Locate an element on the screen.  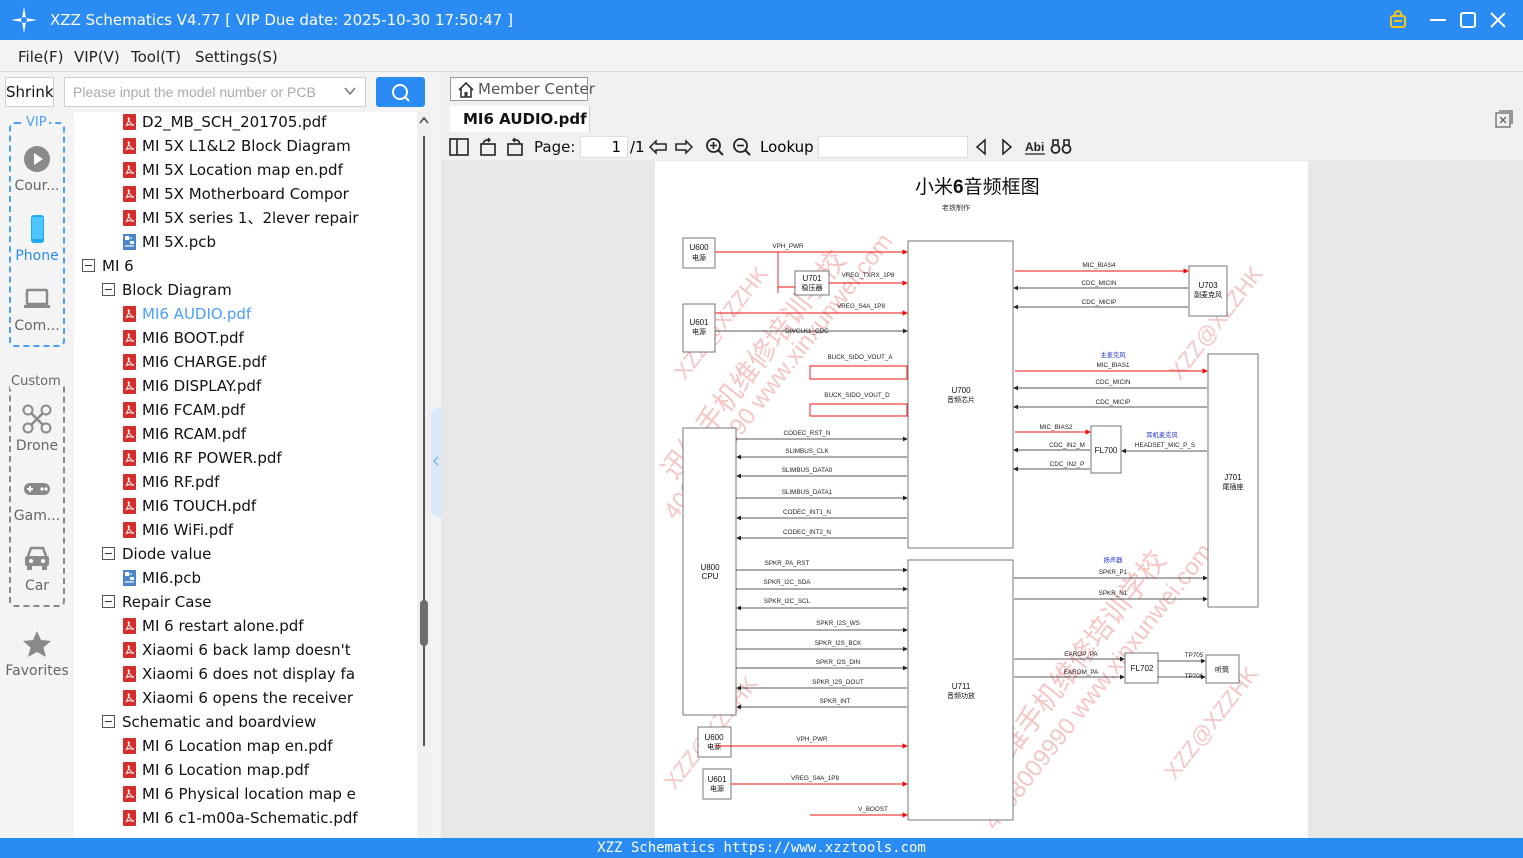
net-label: EAROP_PA is located at coordinates (1081, 654).